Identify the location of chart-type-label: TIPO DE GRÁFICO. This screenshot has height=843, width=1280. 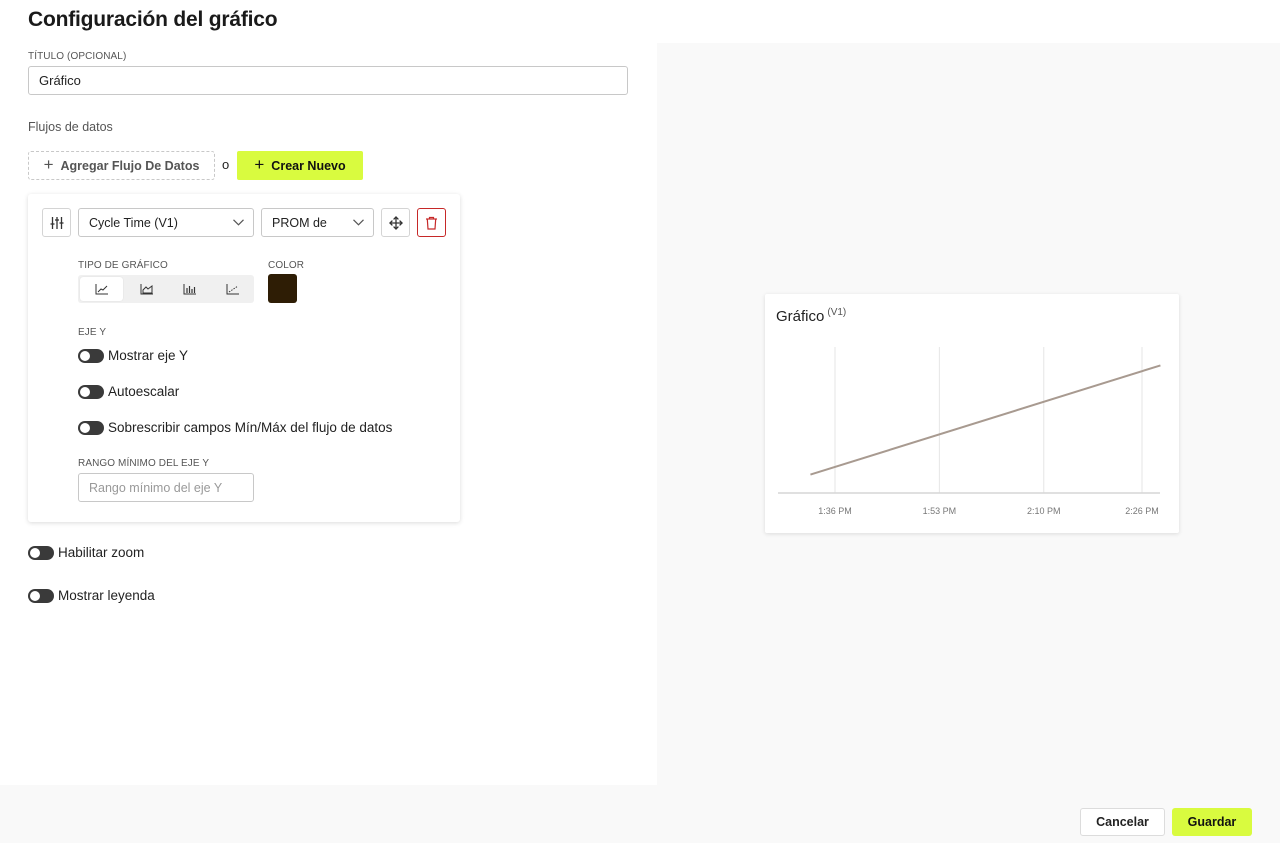
(123, 265).